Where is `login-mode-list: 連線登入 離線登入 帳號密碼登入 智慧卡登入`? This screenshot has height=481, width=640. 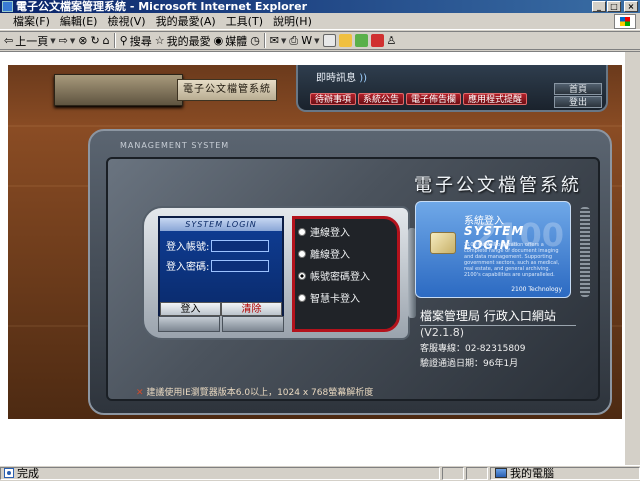 login-mode-list: 連線登入 離線登入 帳號密碼登入 智慧卡登入 is located at coordinates (334, 264).